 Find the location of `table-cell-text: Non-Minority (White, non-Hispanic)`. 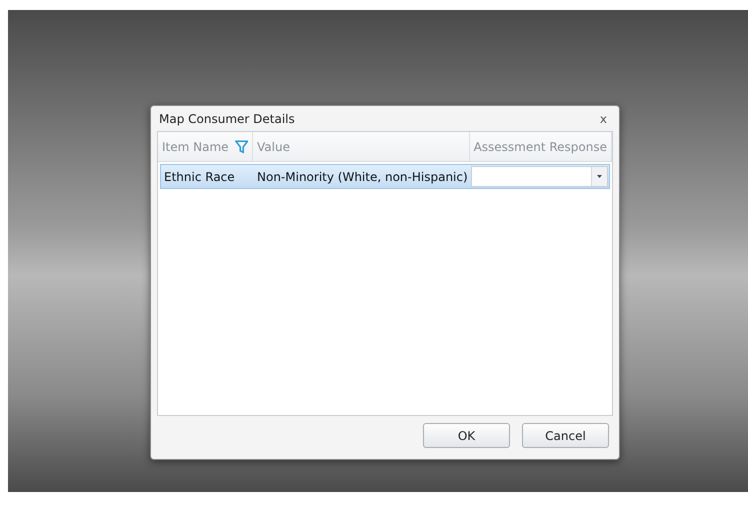

table-cell-text: Non-Minority (White, non-Hispanic) is located at coordinates (362, 177).